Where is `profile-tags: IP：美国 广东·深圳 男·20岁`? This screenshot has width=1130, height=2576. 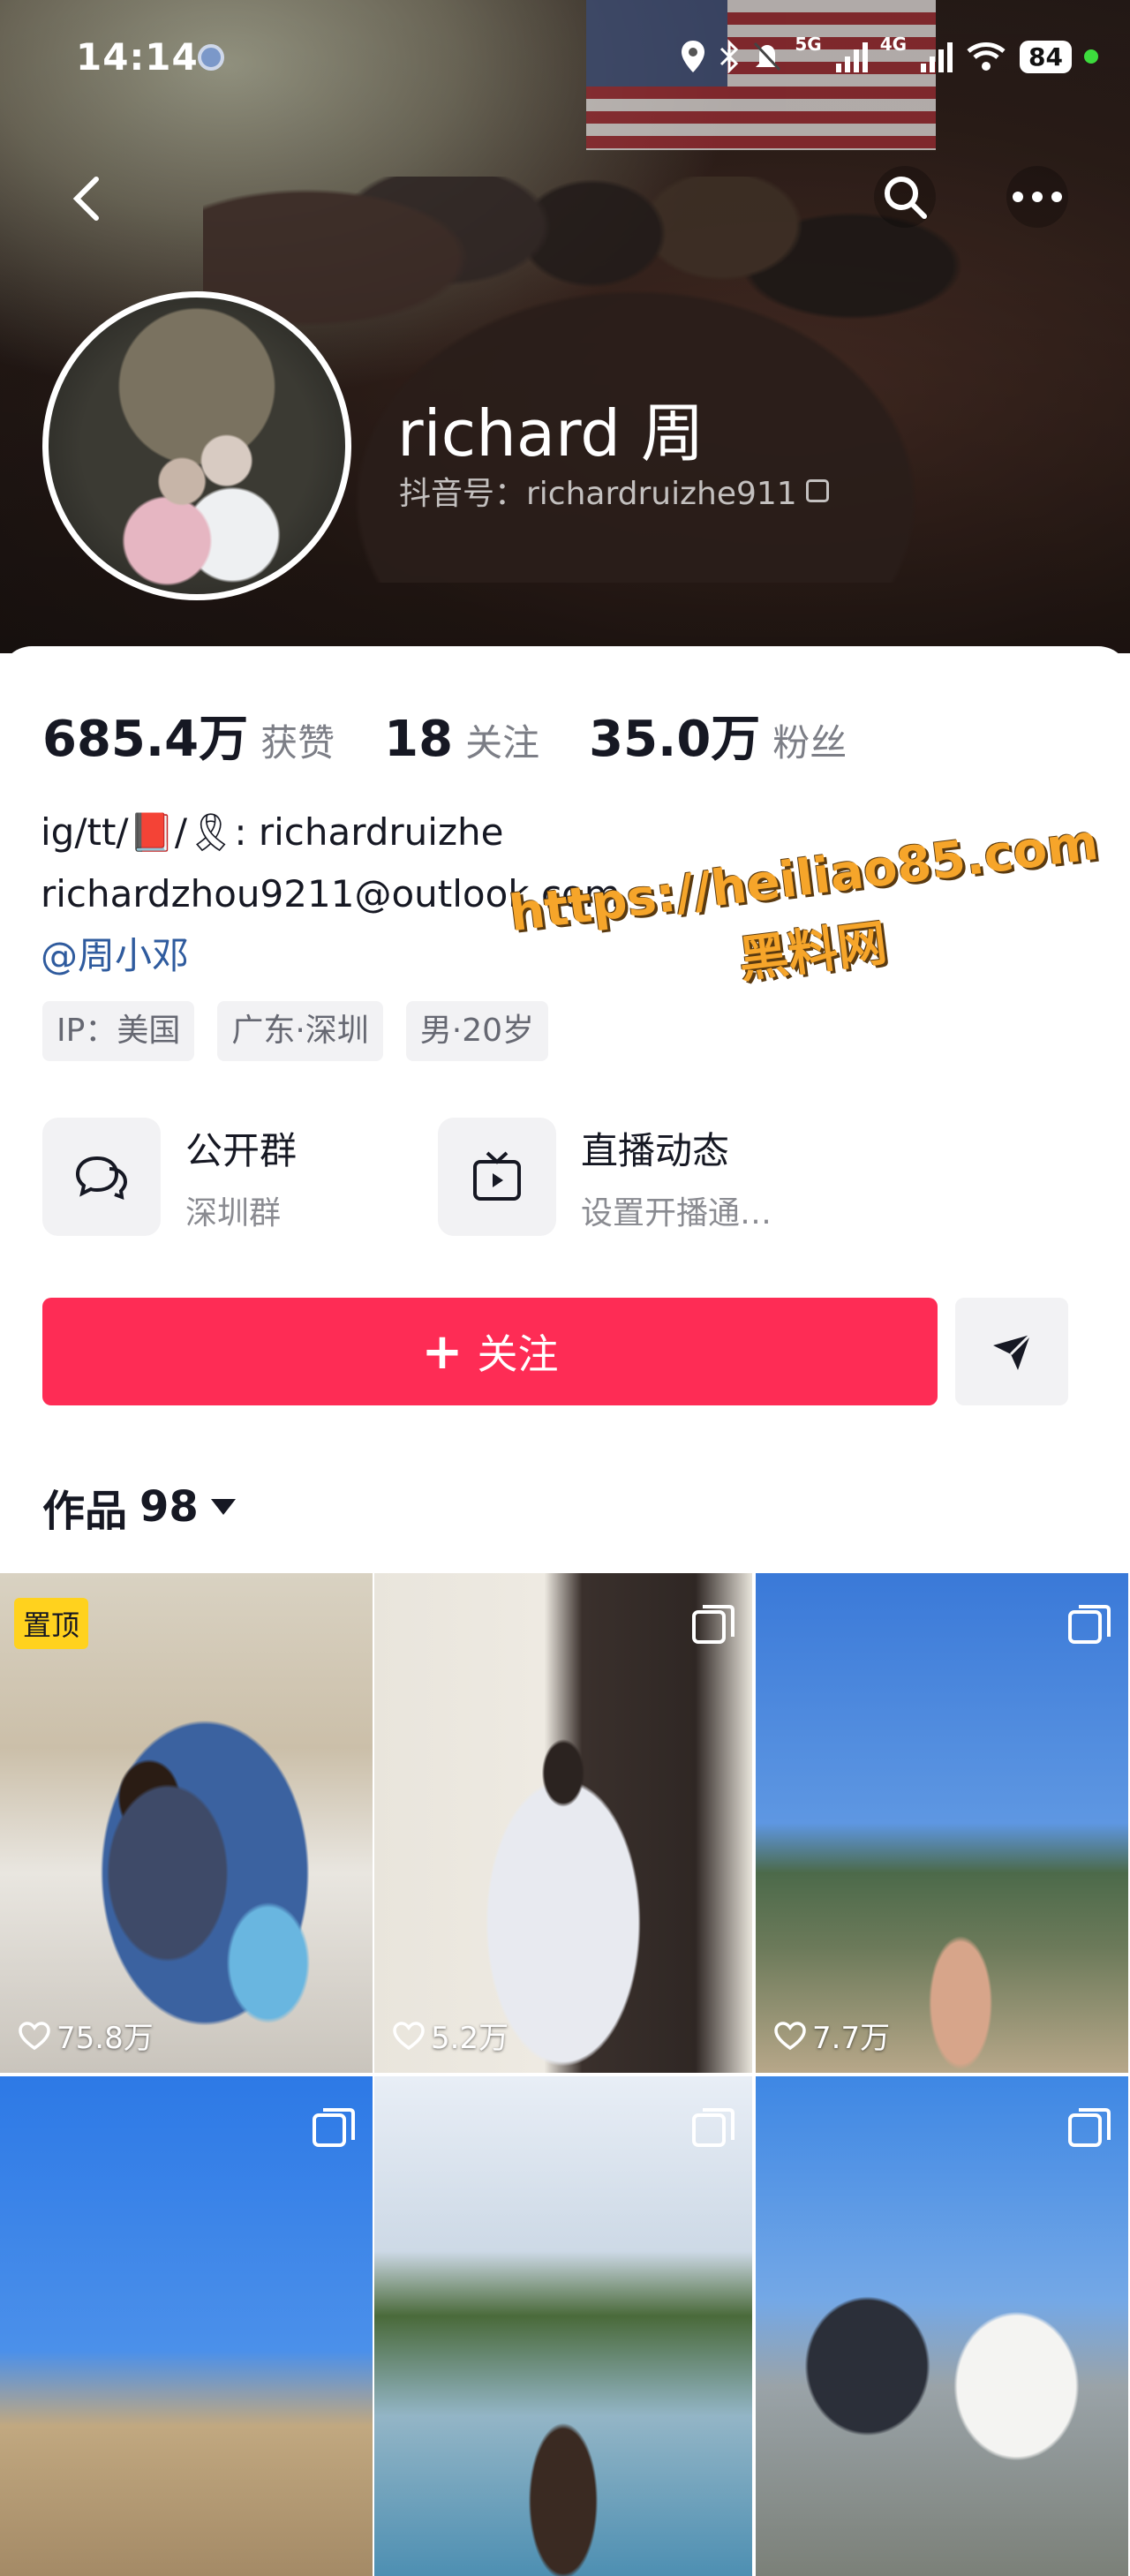 profile-tags: IP：美国 广东·深圳 男·20岁 is located at coordinates (295, 1031).